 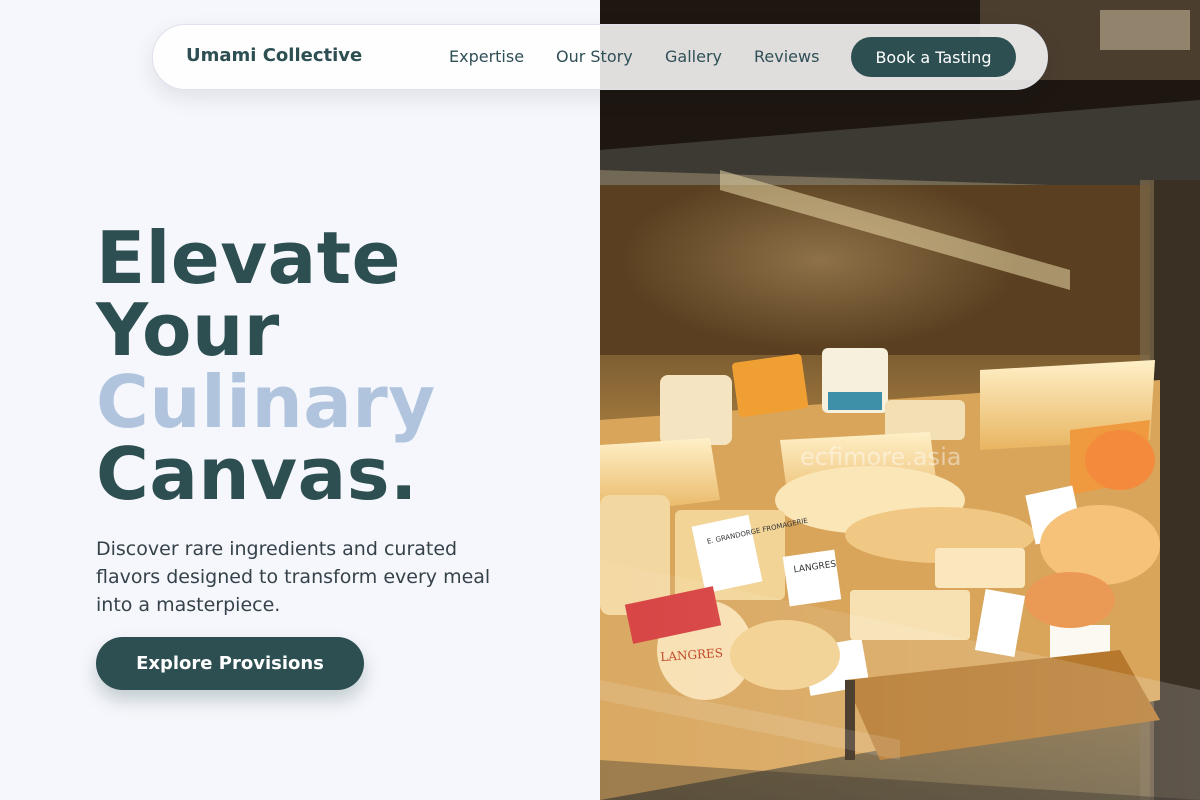 I want to click on headline-line-4: Canvas., so click(x=257, y=474).